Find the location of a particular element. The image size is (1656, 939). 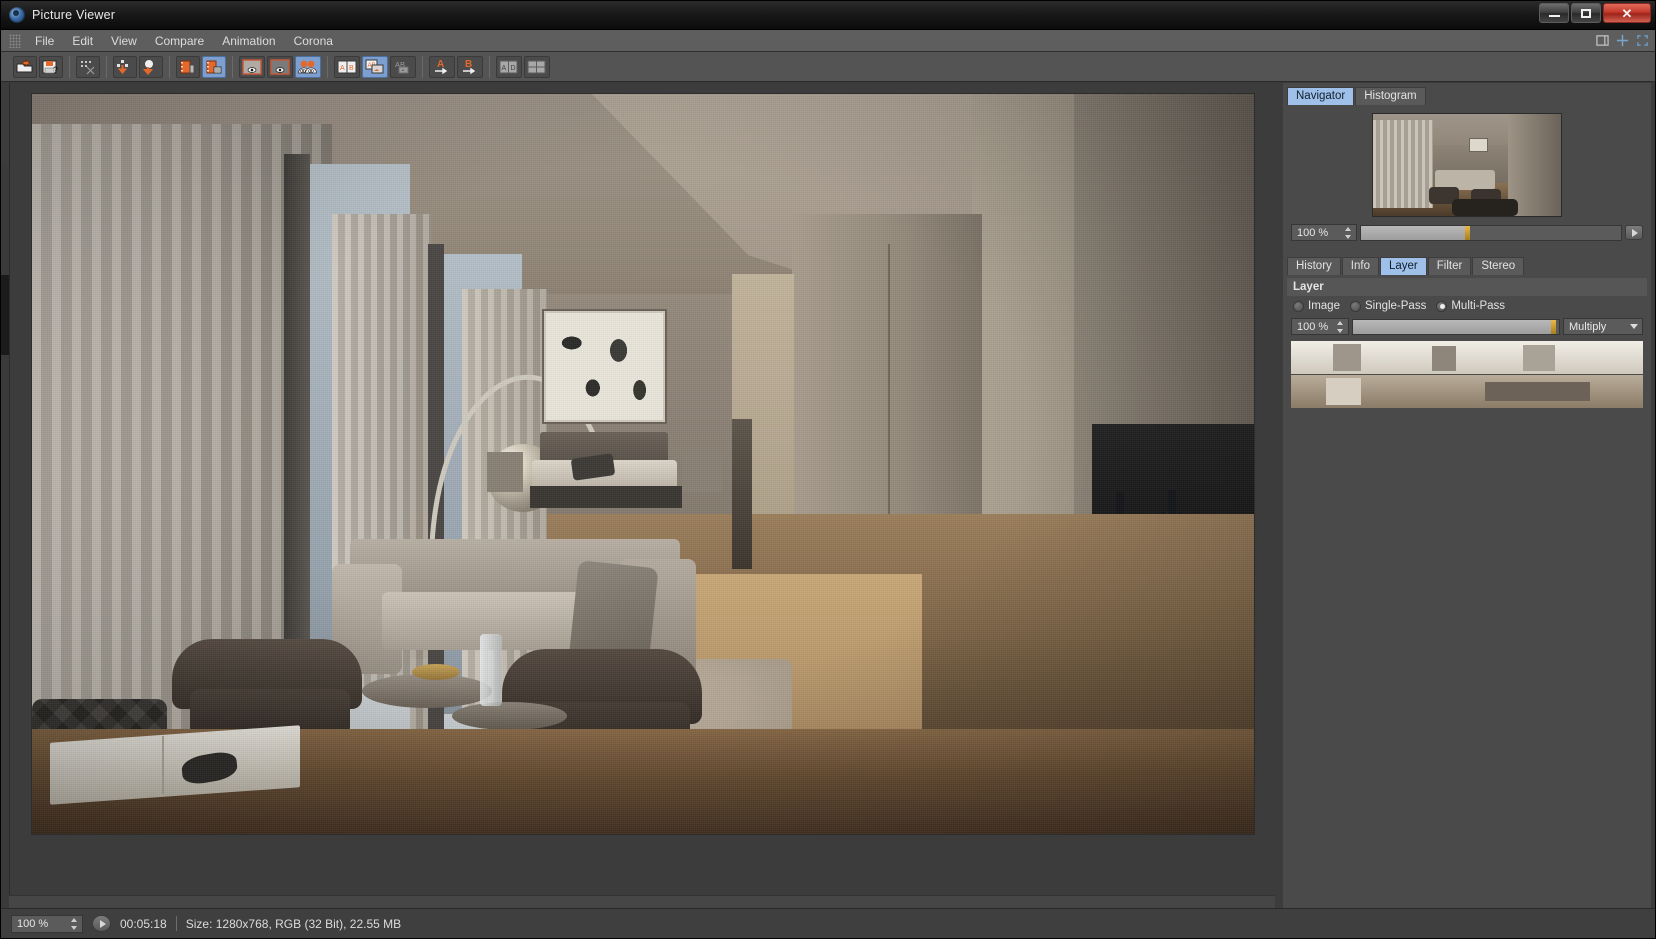

tab-history: History is located at coordinates (1314, 266).